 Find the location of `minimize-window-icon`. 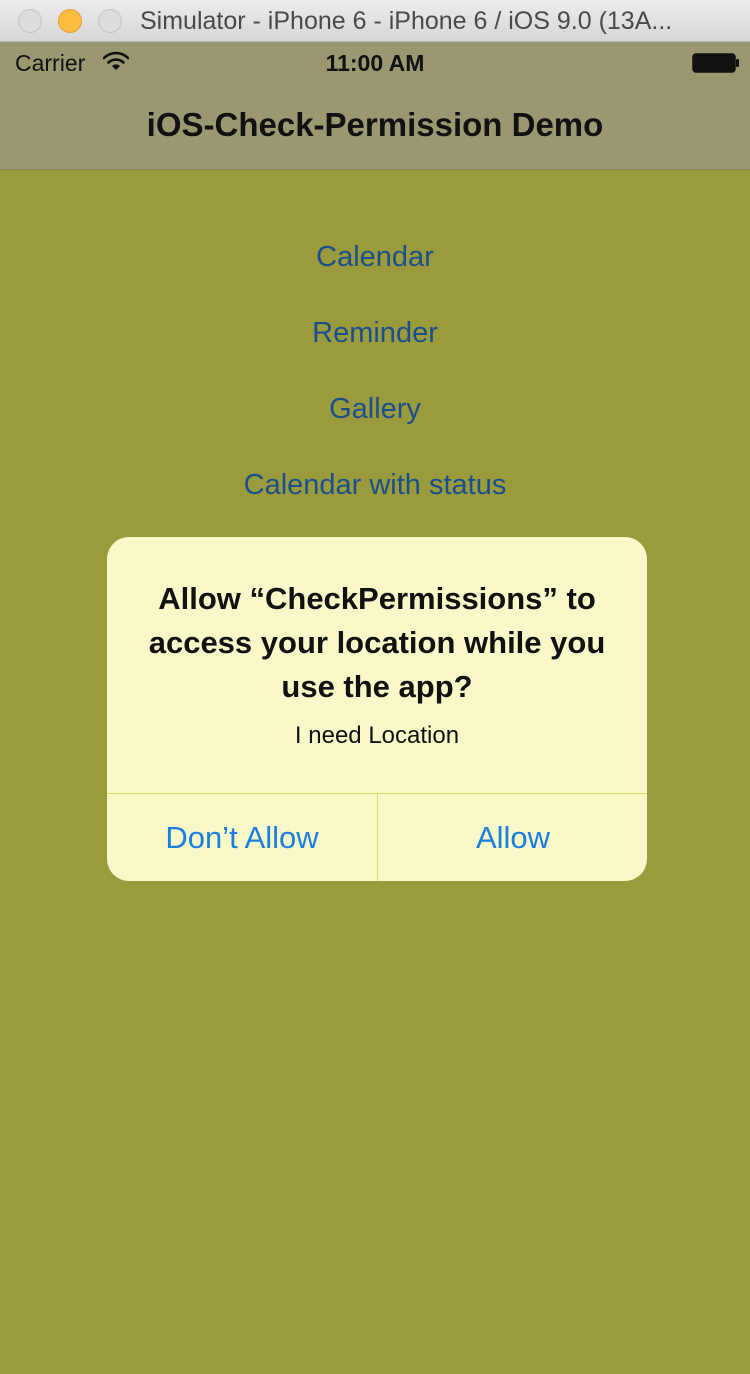

minimize-window-icon is located at coordinates (70, 21).